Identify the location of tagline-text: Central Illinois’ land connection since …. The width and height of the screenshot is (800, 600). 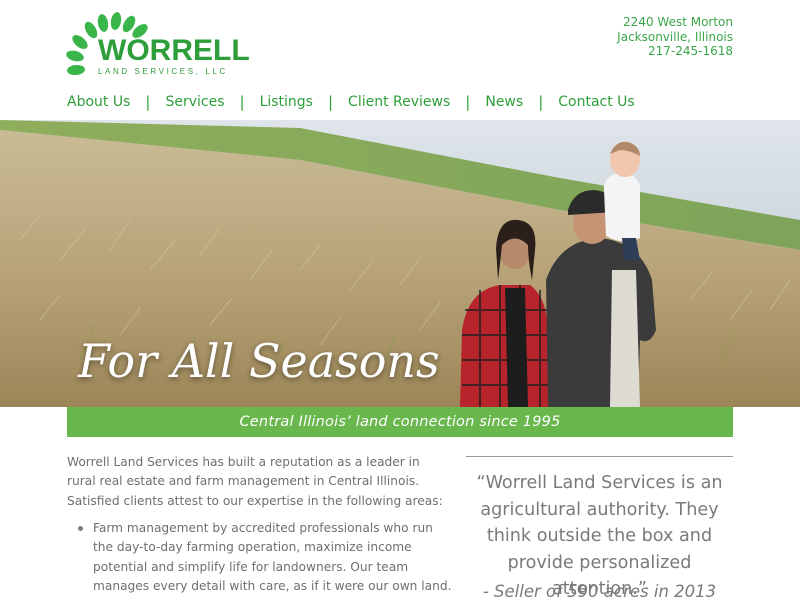
(400, 422).